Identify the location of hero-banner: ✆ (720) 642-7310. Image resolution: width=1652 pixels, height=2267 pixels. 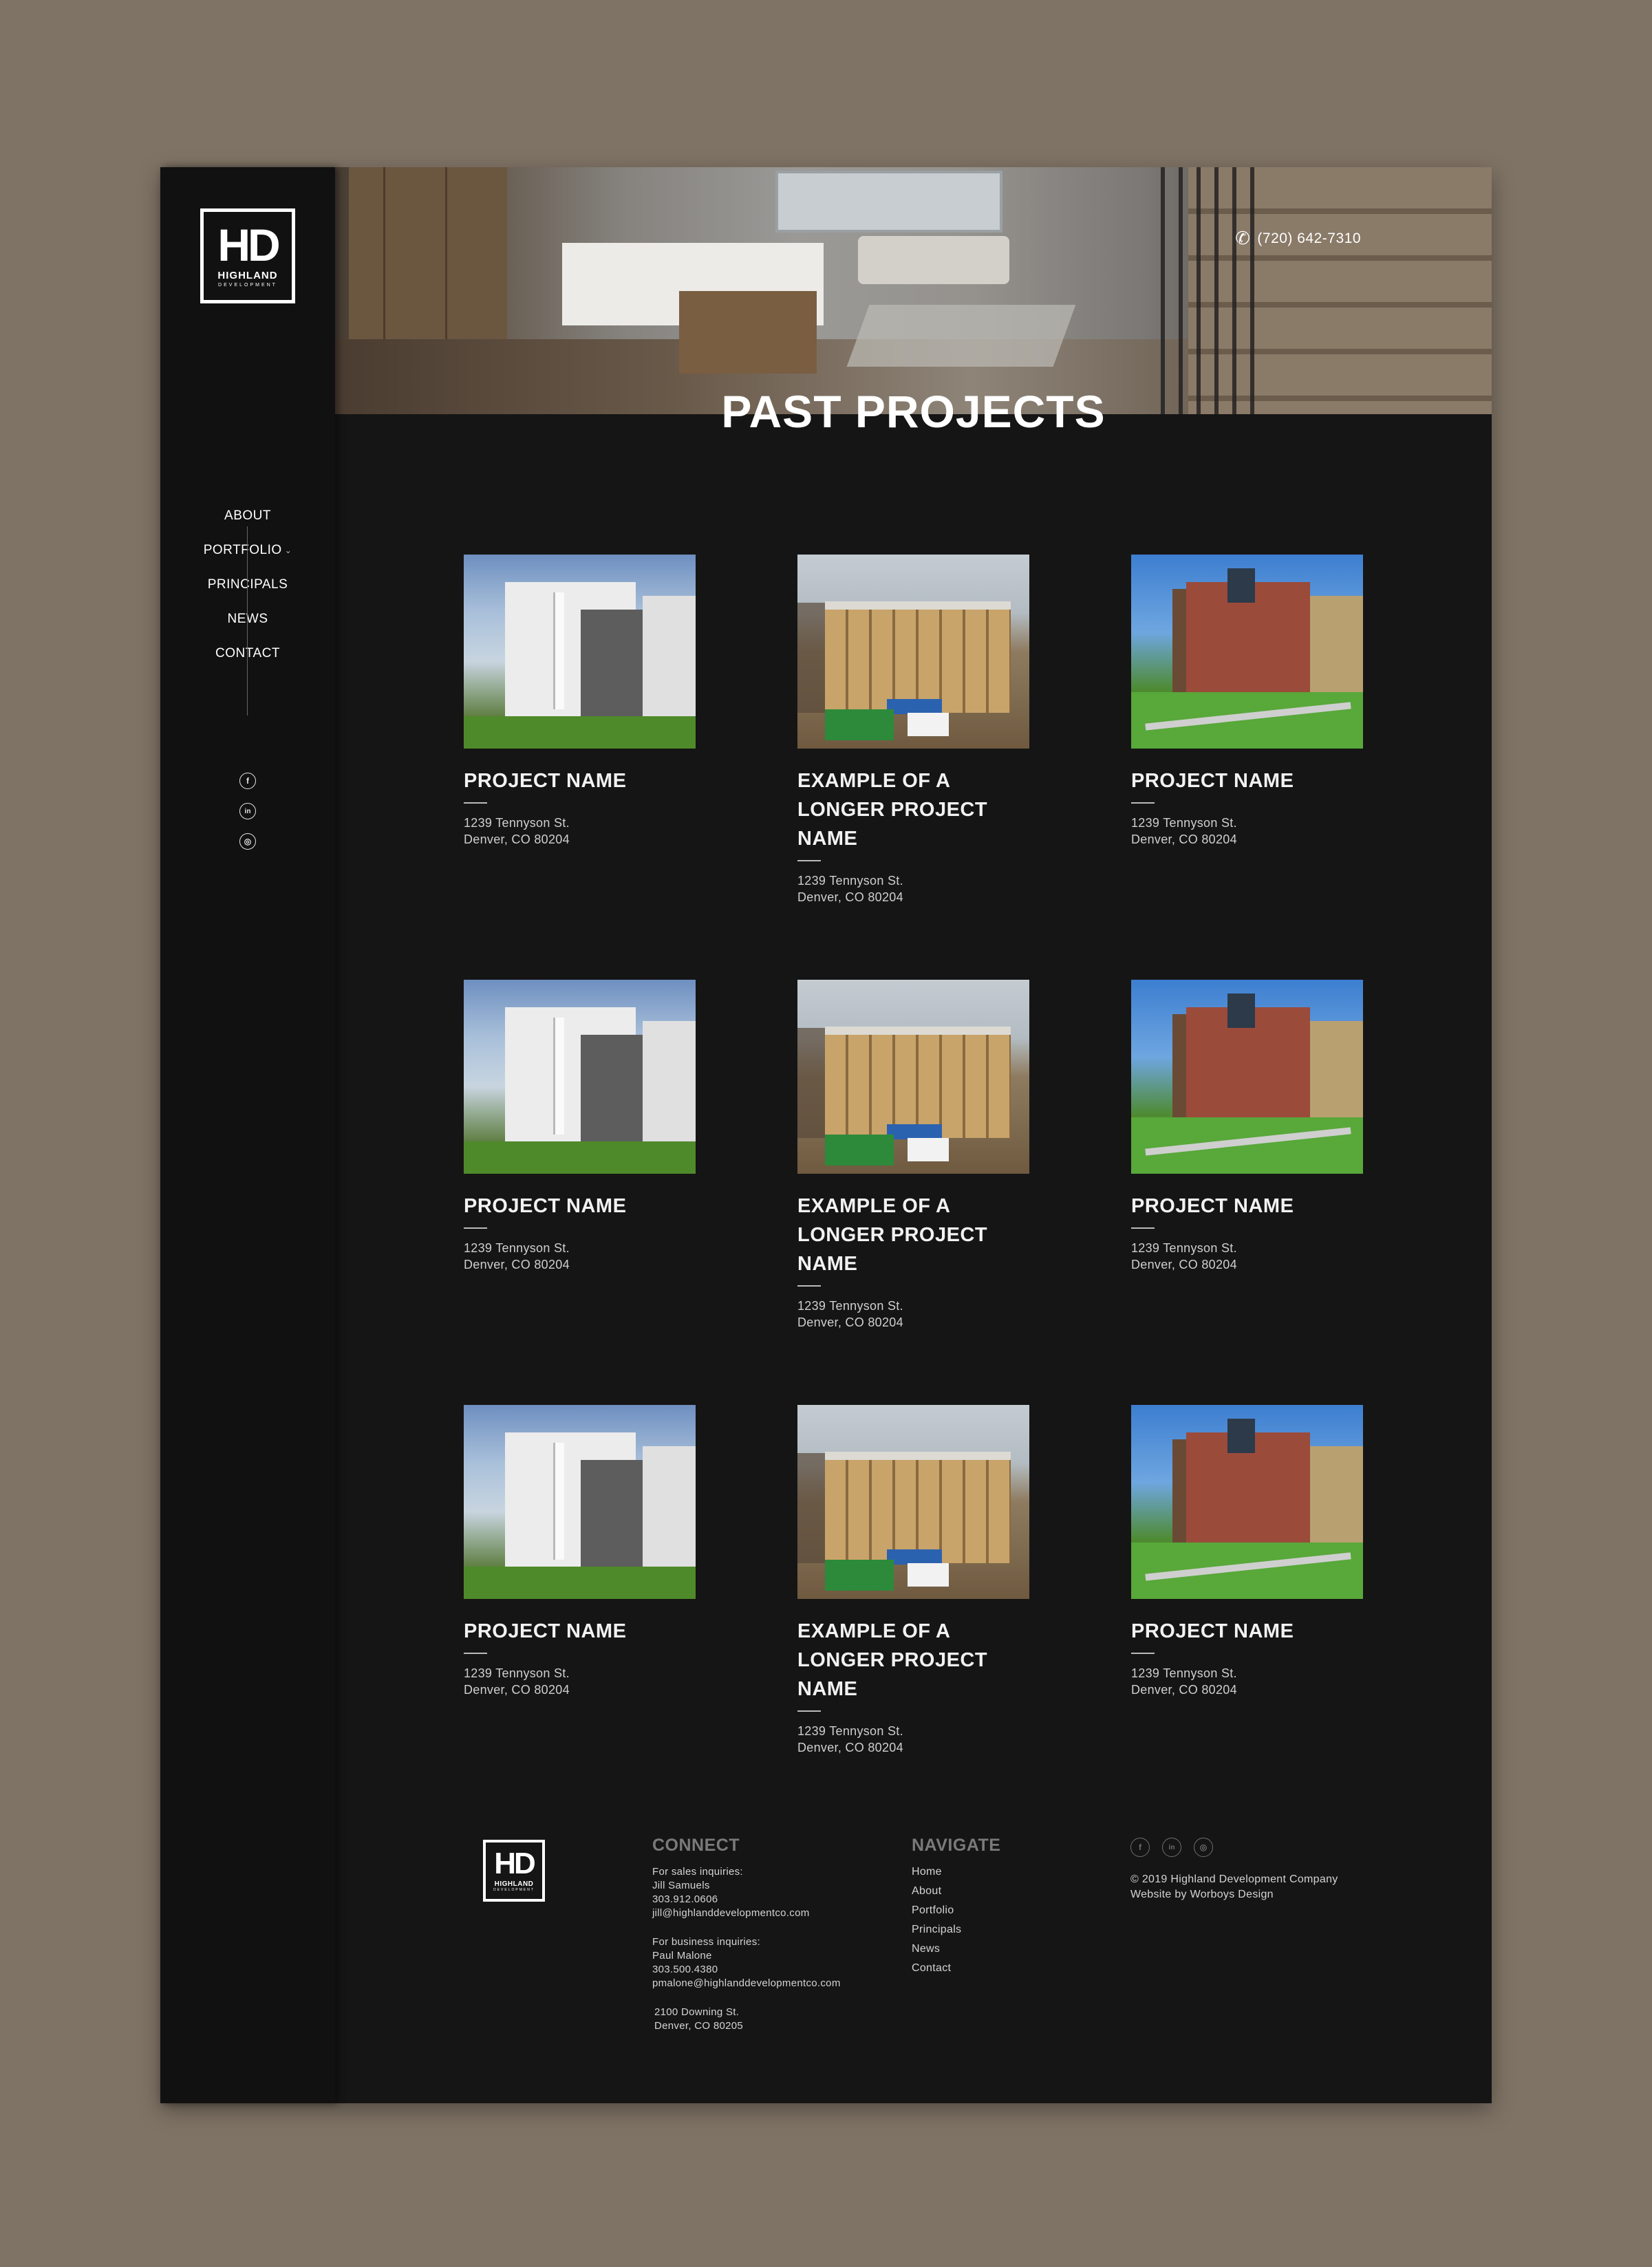
(913, 290).